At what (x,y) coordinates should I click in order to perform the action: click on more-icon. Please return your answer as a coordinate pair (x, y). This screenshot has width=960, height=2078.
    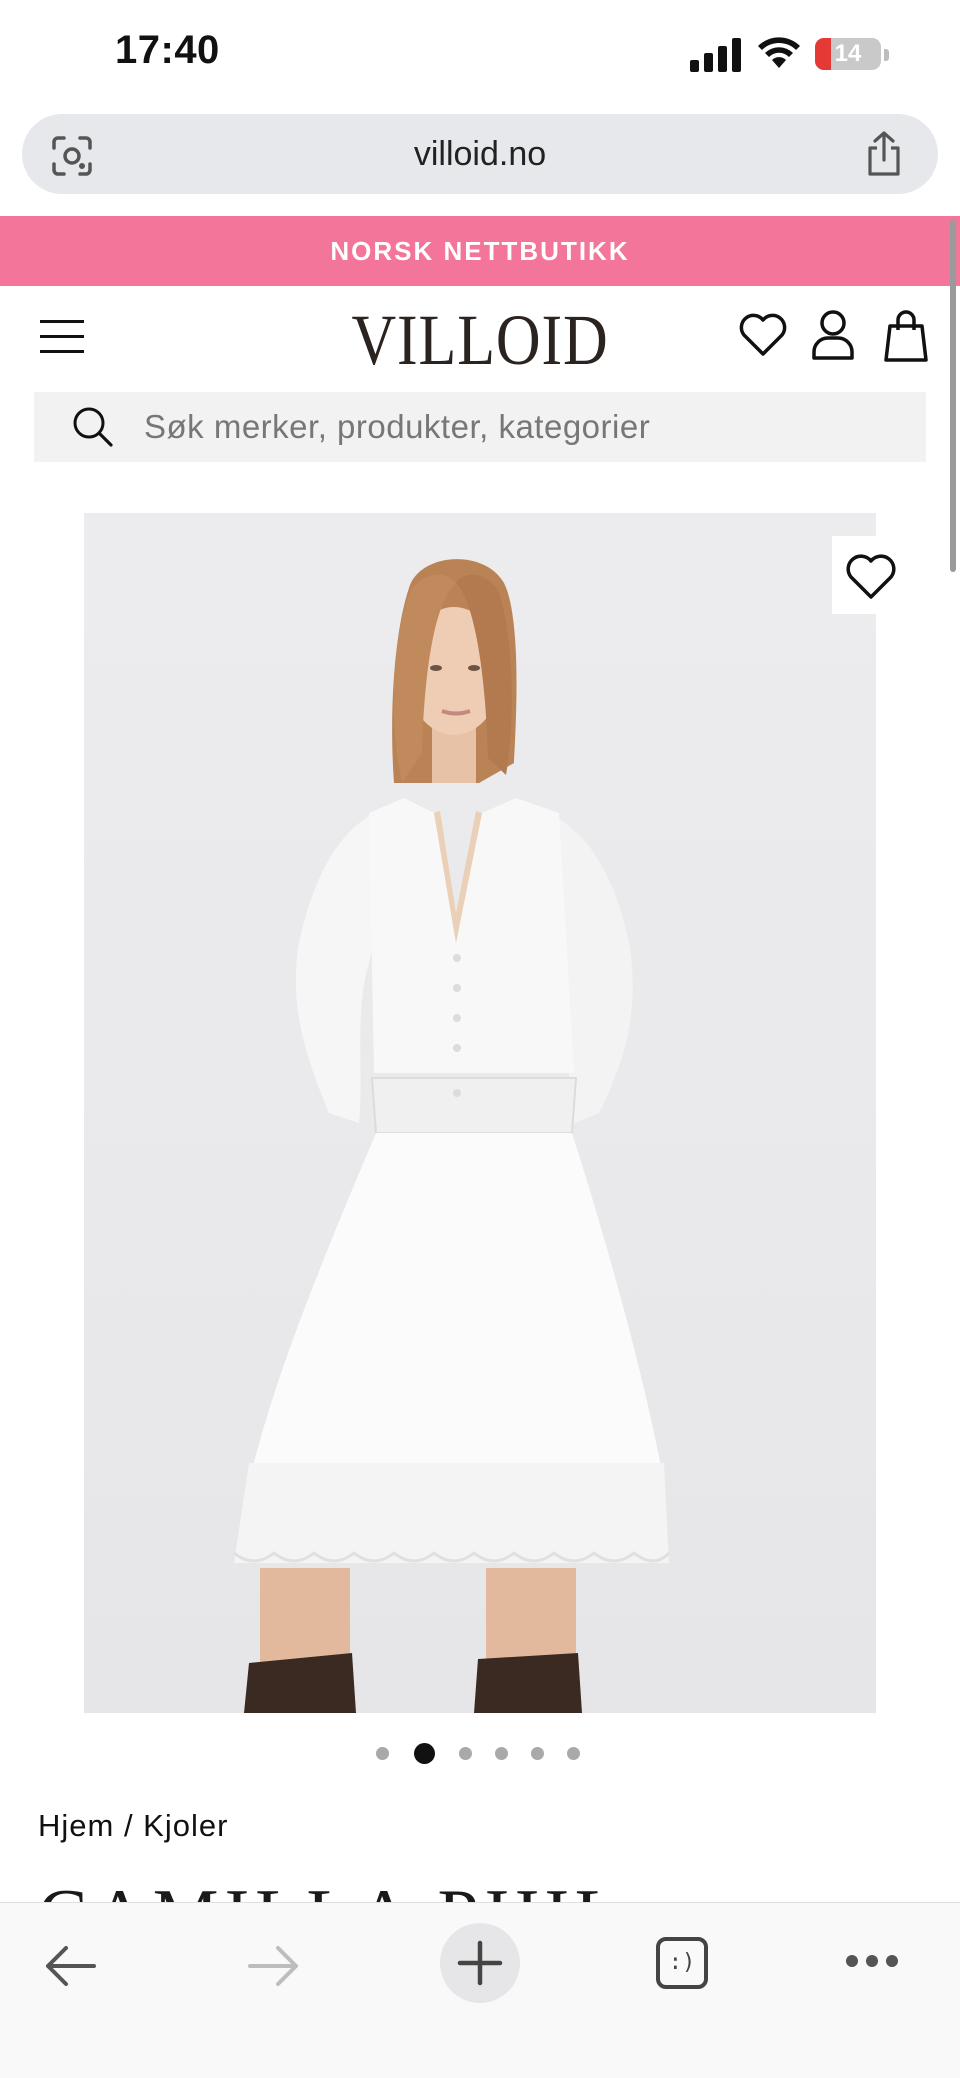
    Looking at the image, I should click on (872, 1962).